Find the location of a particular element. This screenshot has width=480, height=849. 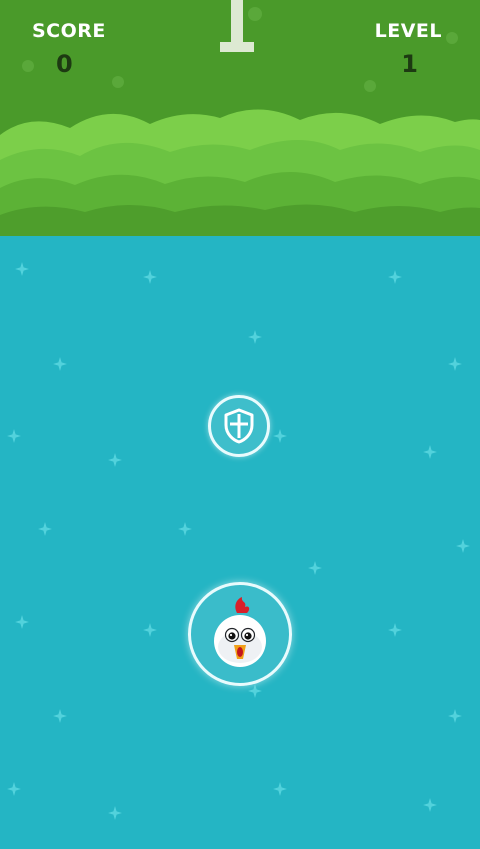

shield-powerup is located at coordinates (239, 426).